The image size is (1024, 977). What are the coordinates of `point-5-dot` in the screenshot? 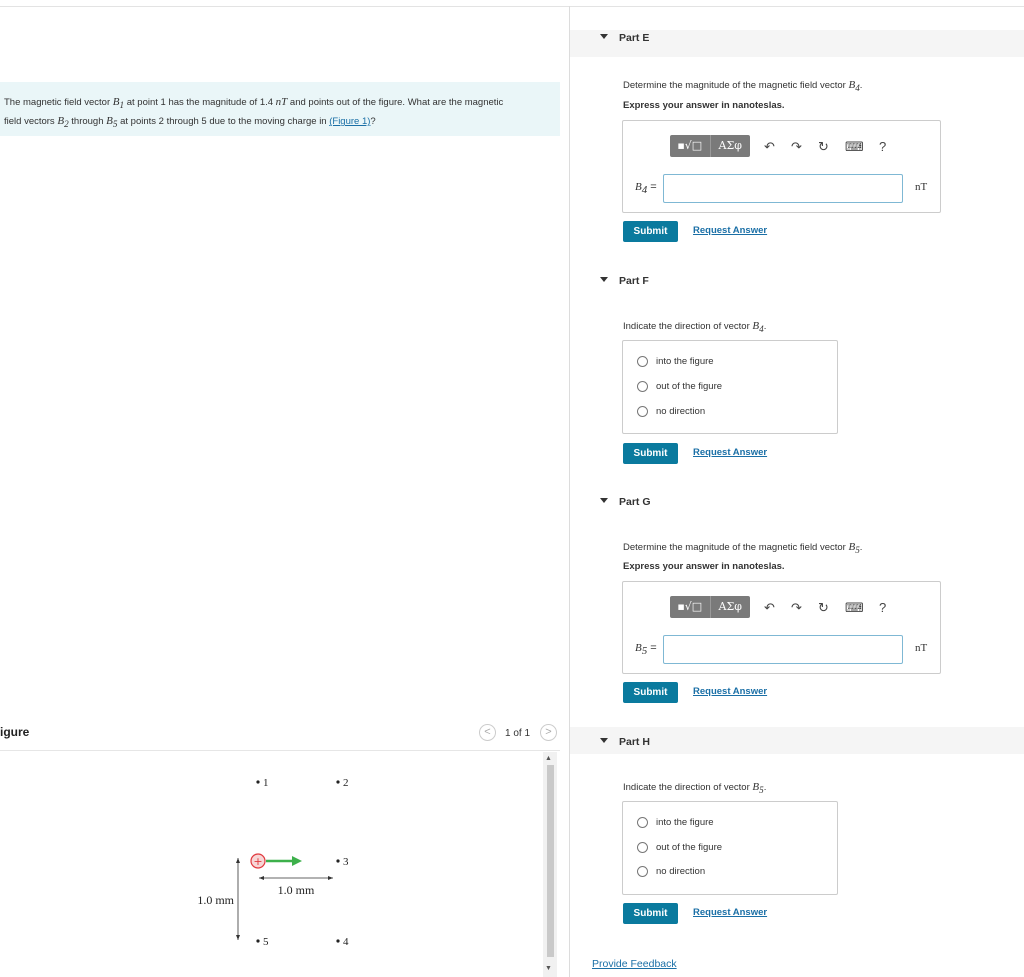 It's located at (258, 941).